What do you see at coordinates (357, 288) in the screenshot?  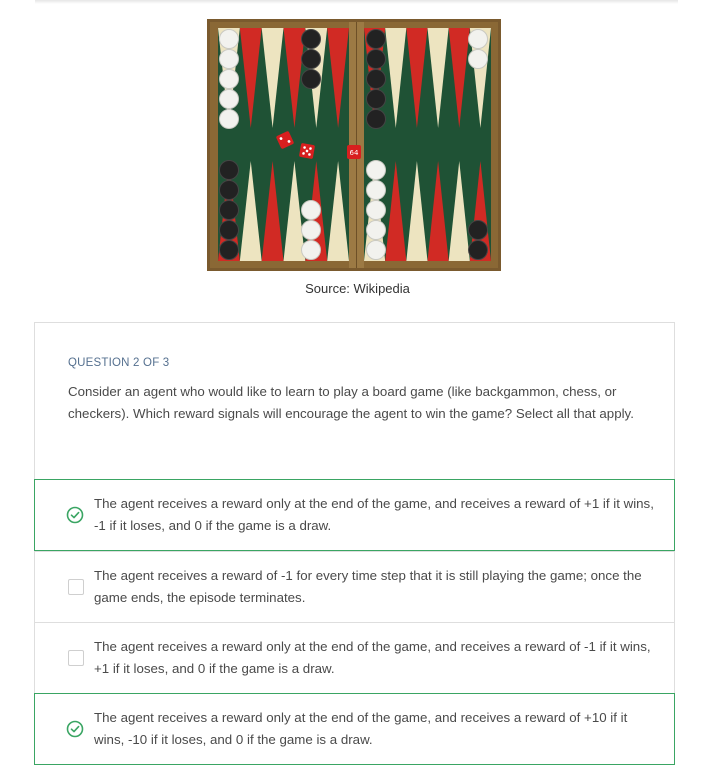 I see `image-caption: Source: Wikipedia` at bounding box center [357, 288].